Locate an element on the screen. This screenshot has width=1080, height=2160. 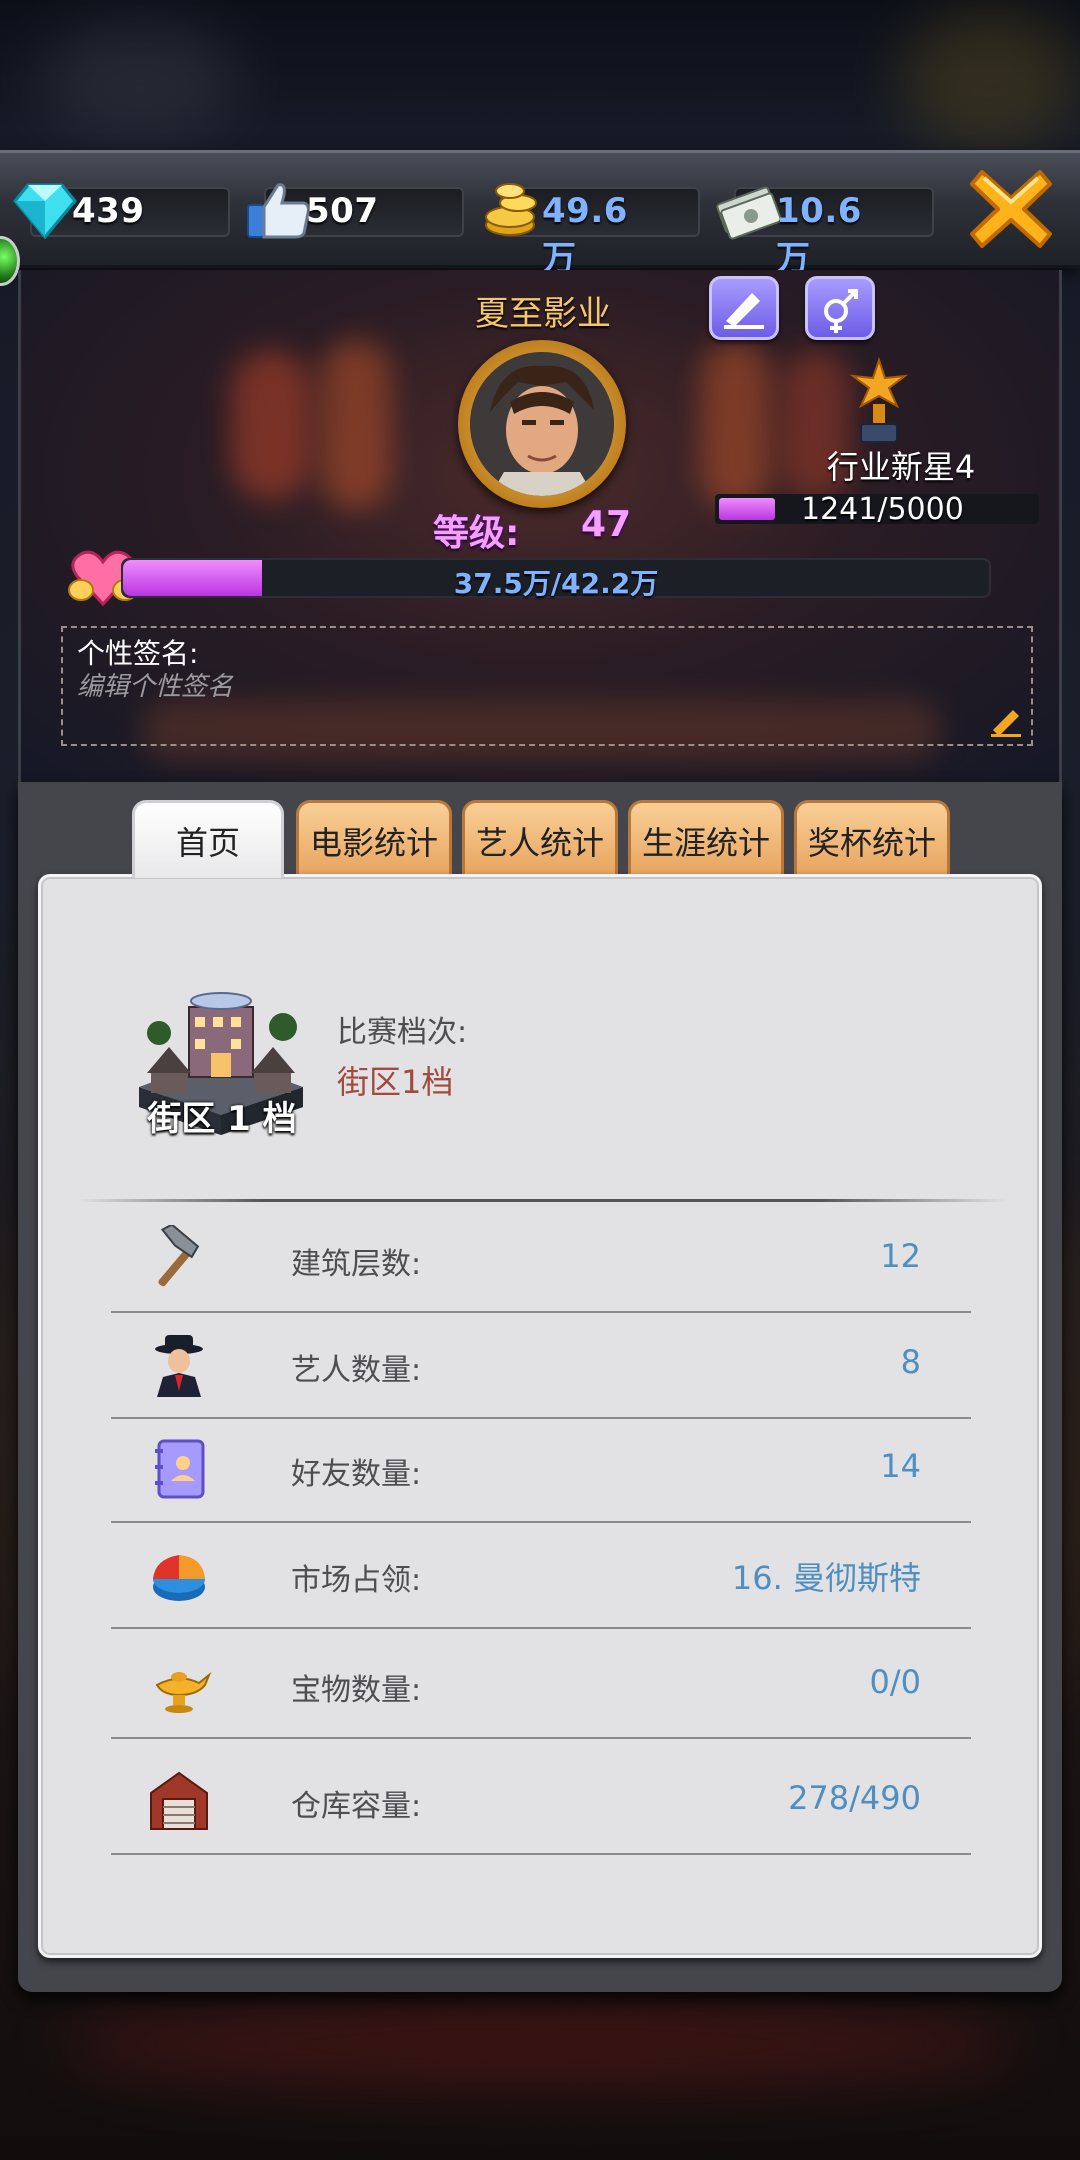
cash-icon is located at coordinates (749, 213).